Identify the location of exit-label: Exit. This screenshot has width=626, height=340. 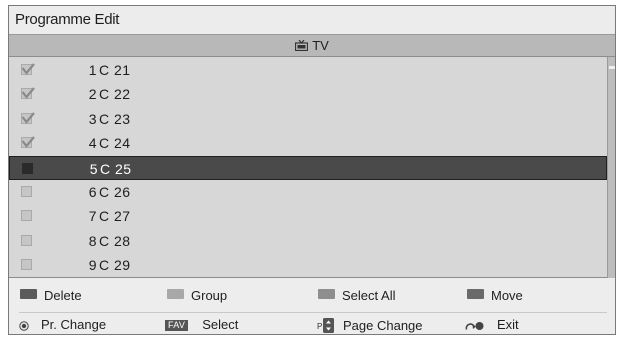
(508, 324).